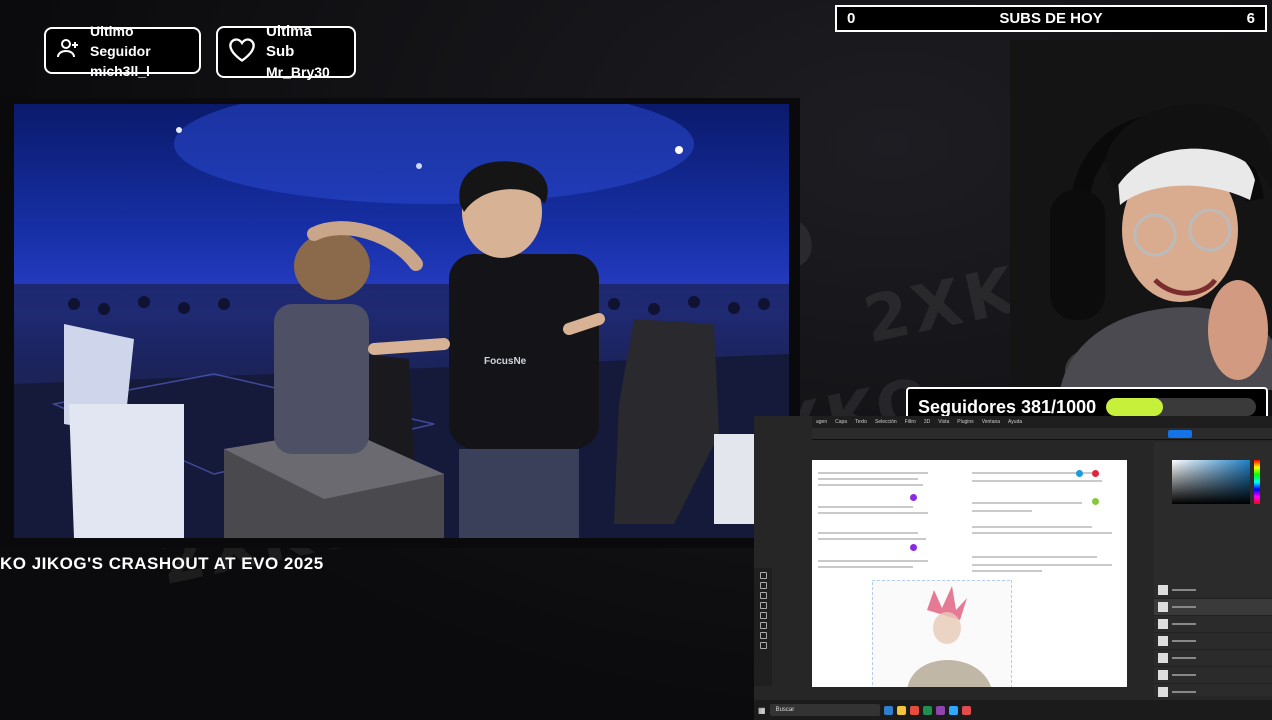 The image size is (1272, 720). Describe the element at coordinates (1213, 571) in the screenshot. I see `photoshop-right-panels` at that location.